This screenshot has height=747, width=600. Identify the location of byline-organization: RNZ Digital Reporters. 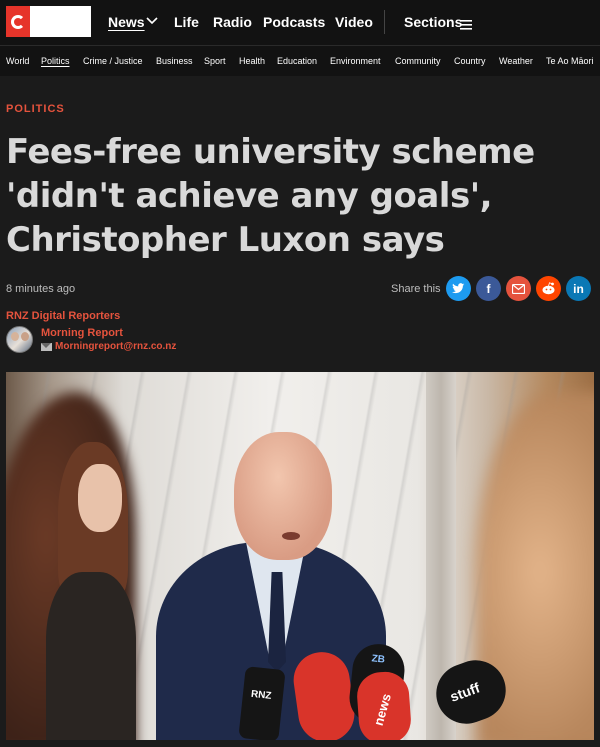
(63, 316).